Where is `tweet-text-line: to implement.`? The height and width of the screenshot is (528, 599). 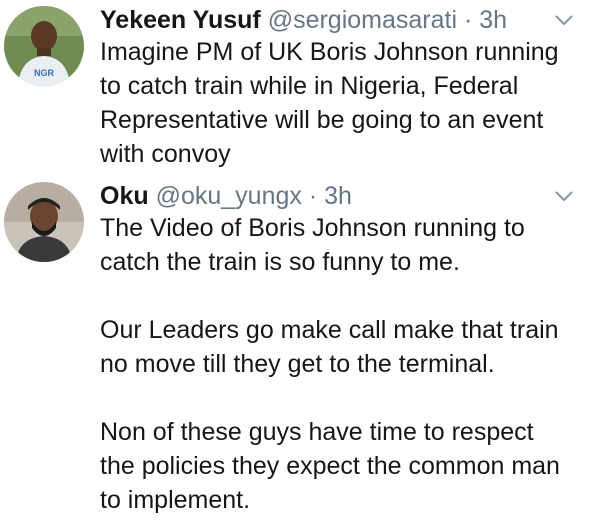 tweet-text-line: to implement. is located at coordinates (175, 500).